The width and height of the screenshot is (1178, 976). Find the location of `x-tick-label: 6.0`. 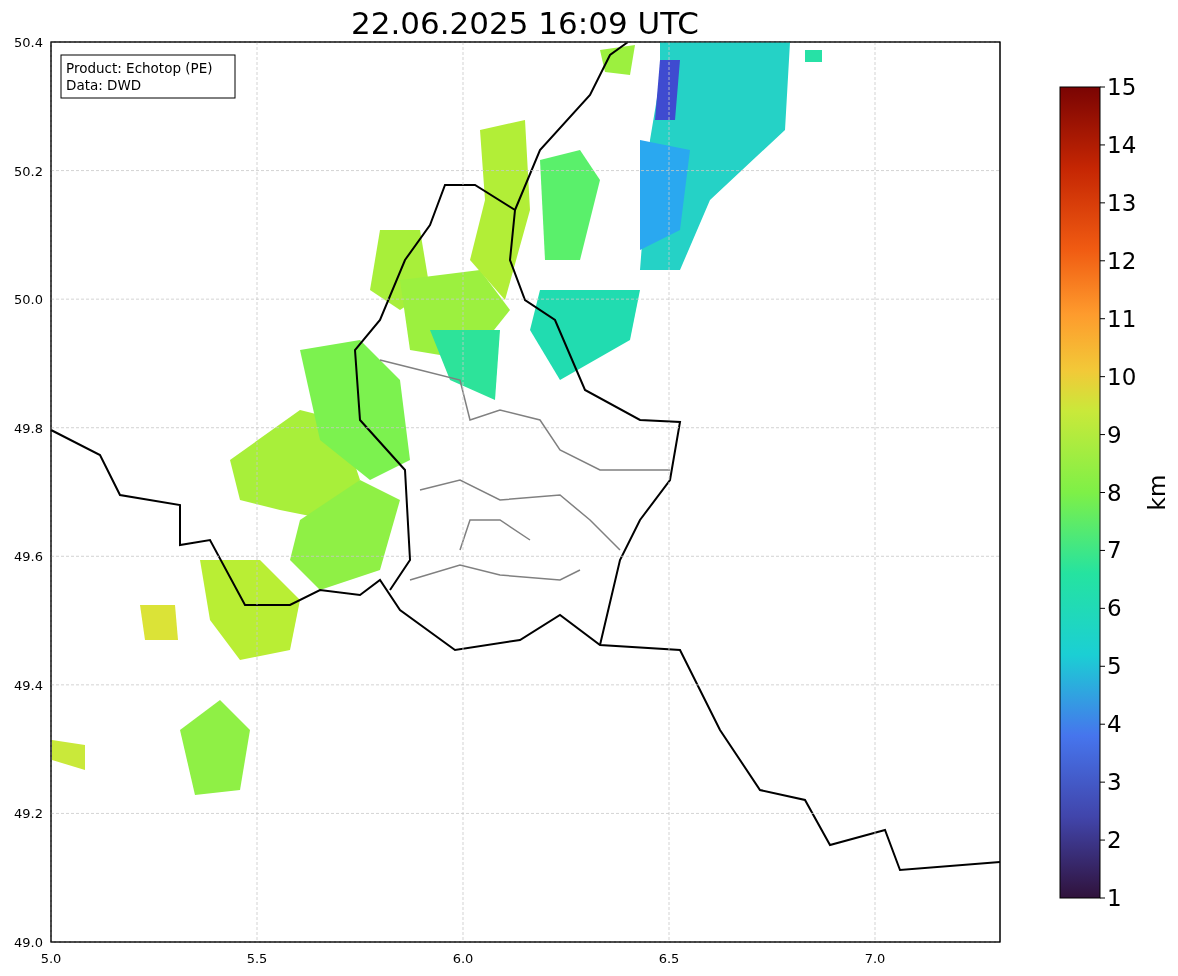

x-tick-label: 6.0 is located at coordinates (463, 958).